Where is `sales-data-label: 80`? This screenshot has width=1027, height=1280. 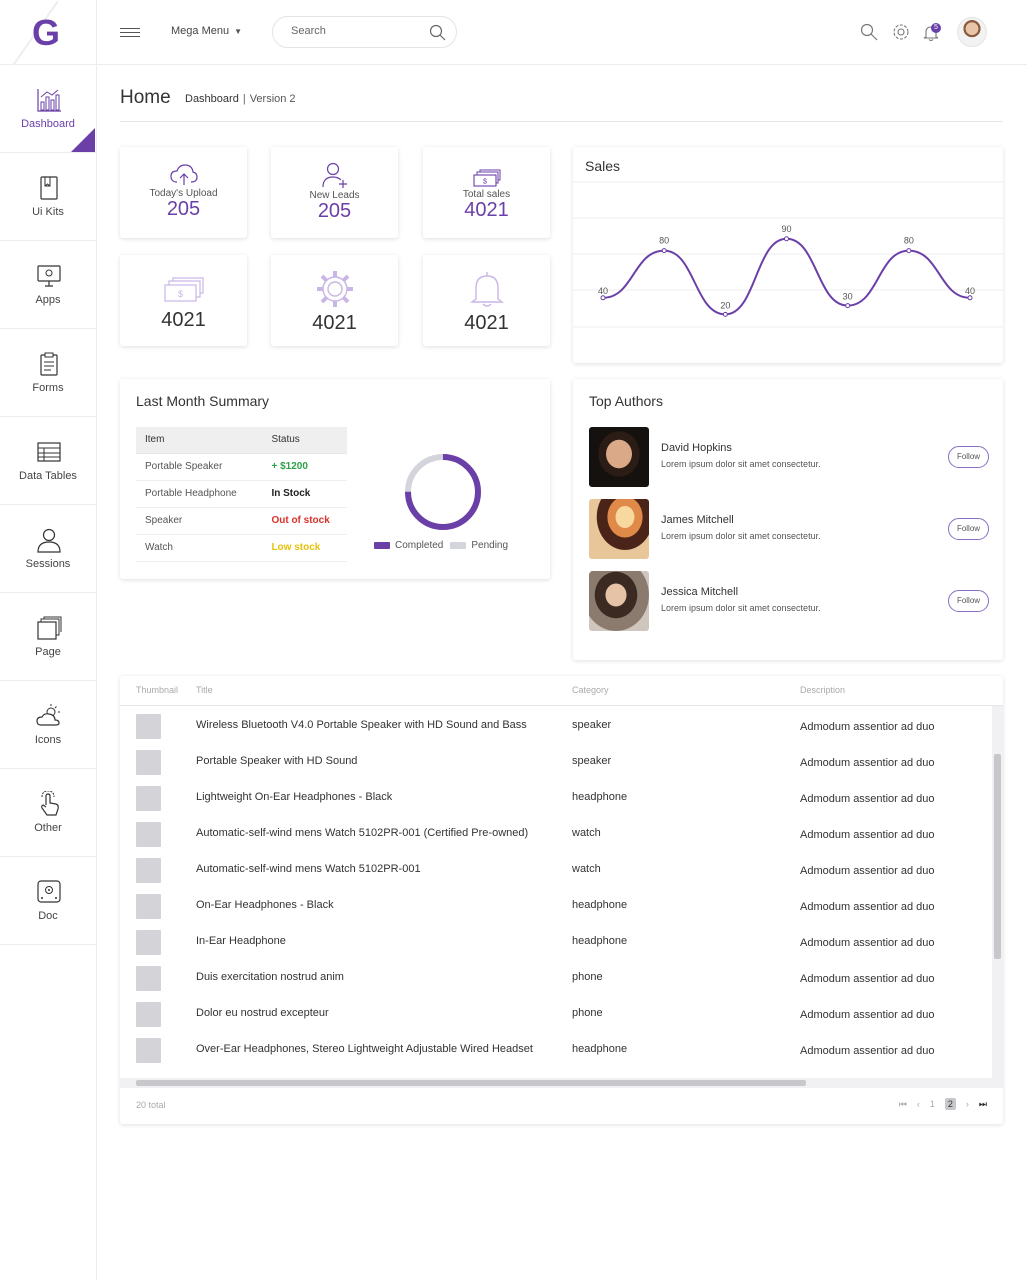
sales-data-label: 80 is located at coordinates (664, 241).